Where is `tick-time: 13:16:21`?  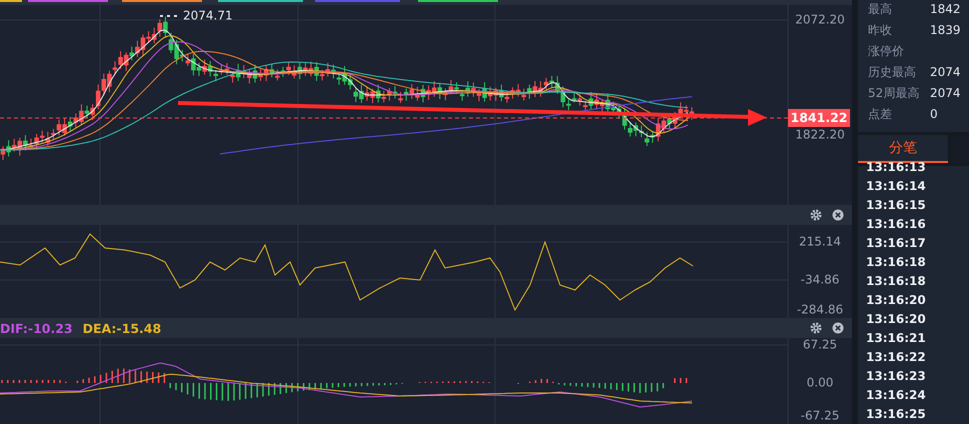
tick-time: 13:16:21 is located at coordinates (896, 338).